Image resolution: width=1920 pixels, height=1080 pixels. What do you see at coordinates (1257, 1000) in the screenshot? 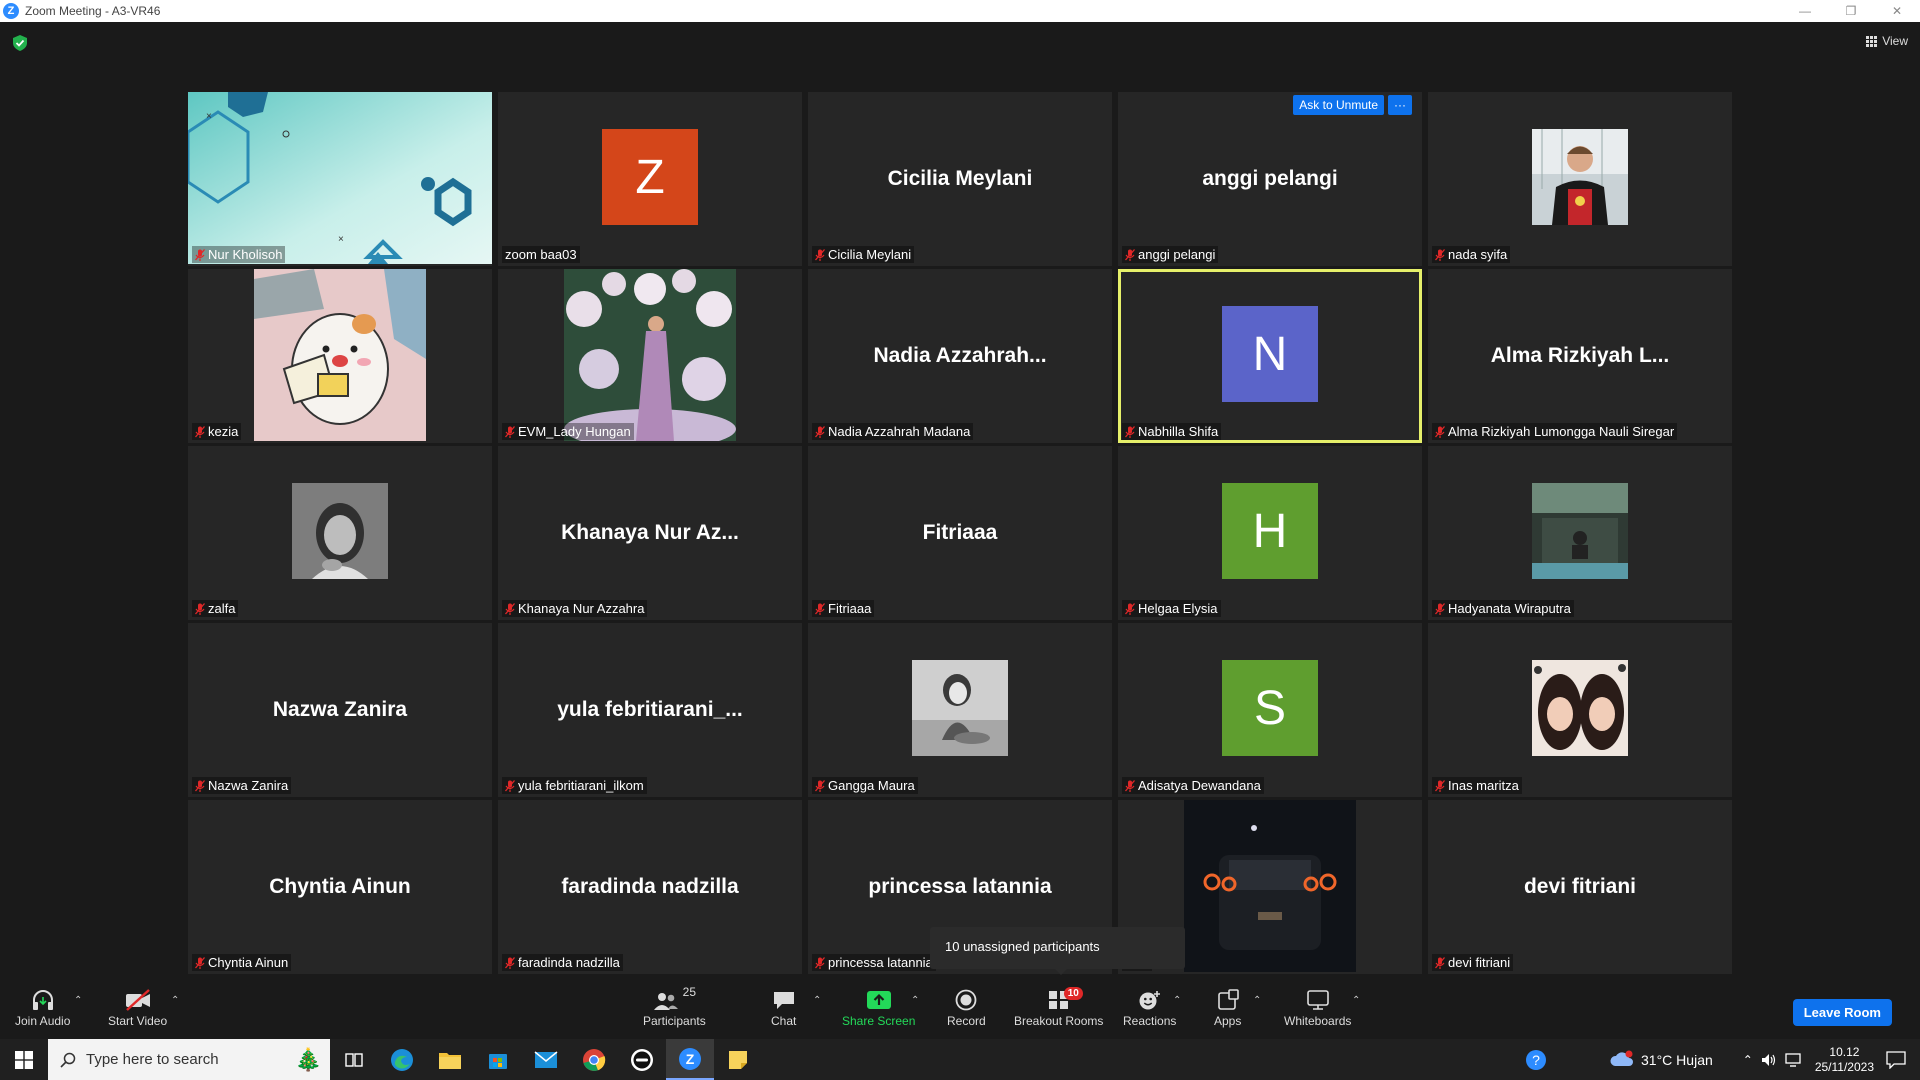
I see `apps-options-caret: ⌃` at bounding box center [1257, 1000].